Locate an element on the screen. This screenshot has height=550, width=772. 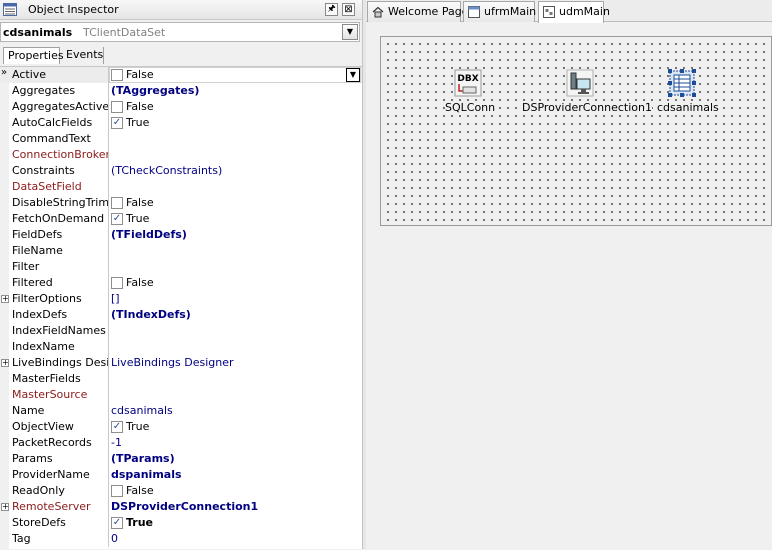
property-row: Tag 0 is located at coordinates (181, 539).